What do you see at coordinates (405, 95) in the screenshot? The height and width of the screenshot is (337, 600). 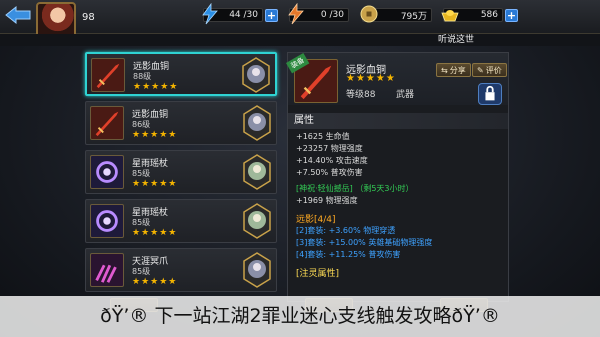 I see `detail-item-type: 武器` at bounding box center [405, 95].